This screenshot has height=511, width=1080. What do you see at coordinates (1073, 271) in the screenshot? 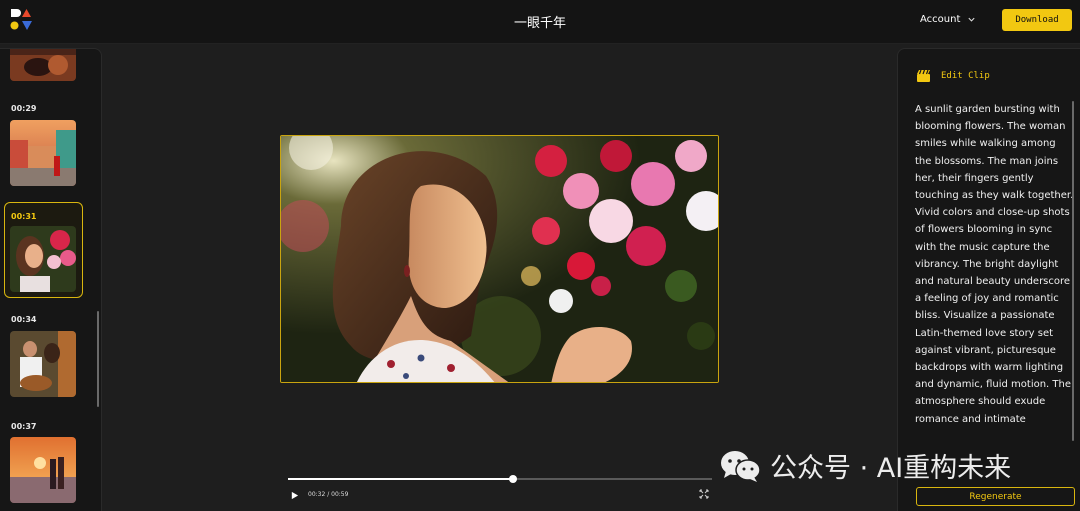
I see `prompt-scrollbar` at bounding box center [1073, 271].